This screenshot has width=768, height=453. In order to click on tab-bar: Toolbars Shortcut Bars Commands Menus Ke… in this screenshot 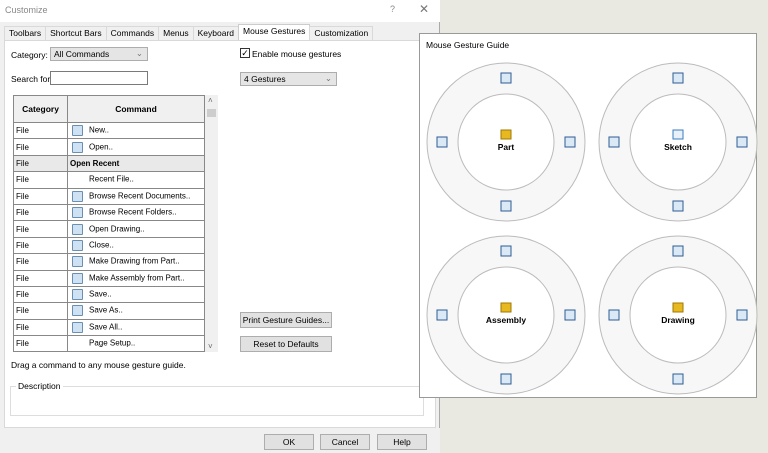, I will do `click(189, 32)`.